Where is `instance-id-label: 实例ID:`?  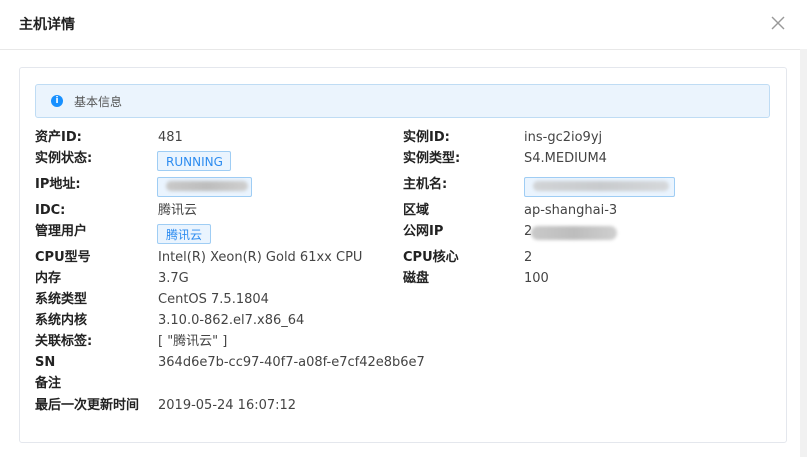 instance-id-label: 实例ID: is located at coordinates (426, 137).